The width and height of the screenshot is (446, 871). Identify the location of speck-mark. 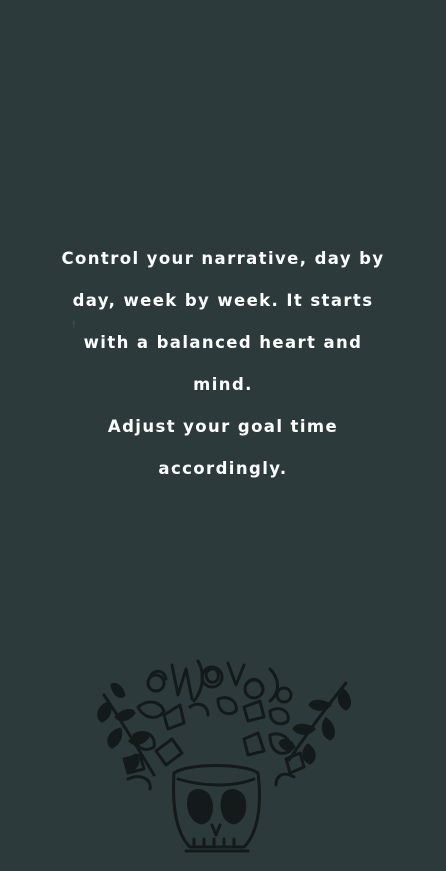
(73, 324).